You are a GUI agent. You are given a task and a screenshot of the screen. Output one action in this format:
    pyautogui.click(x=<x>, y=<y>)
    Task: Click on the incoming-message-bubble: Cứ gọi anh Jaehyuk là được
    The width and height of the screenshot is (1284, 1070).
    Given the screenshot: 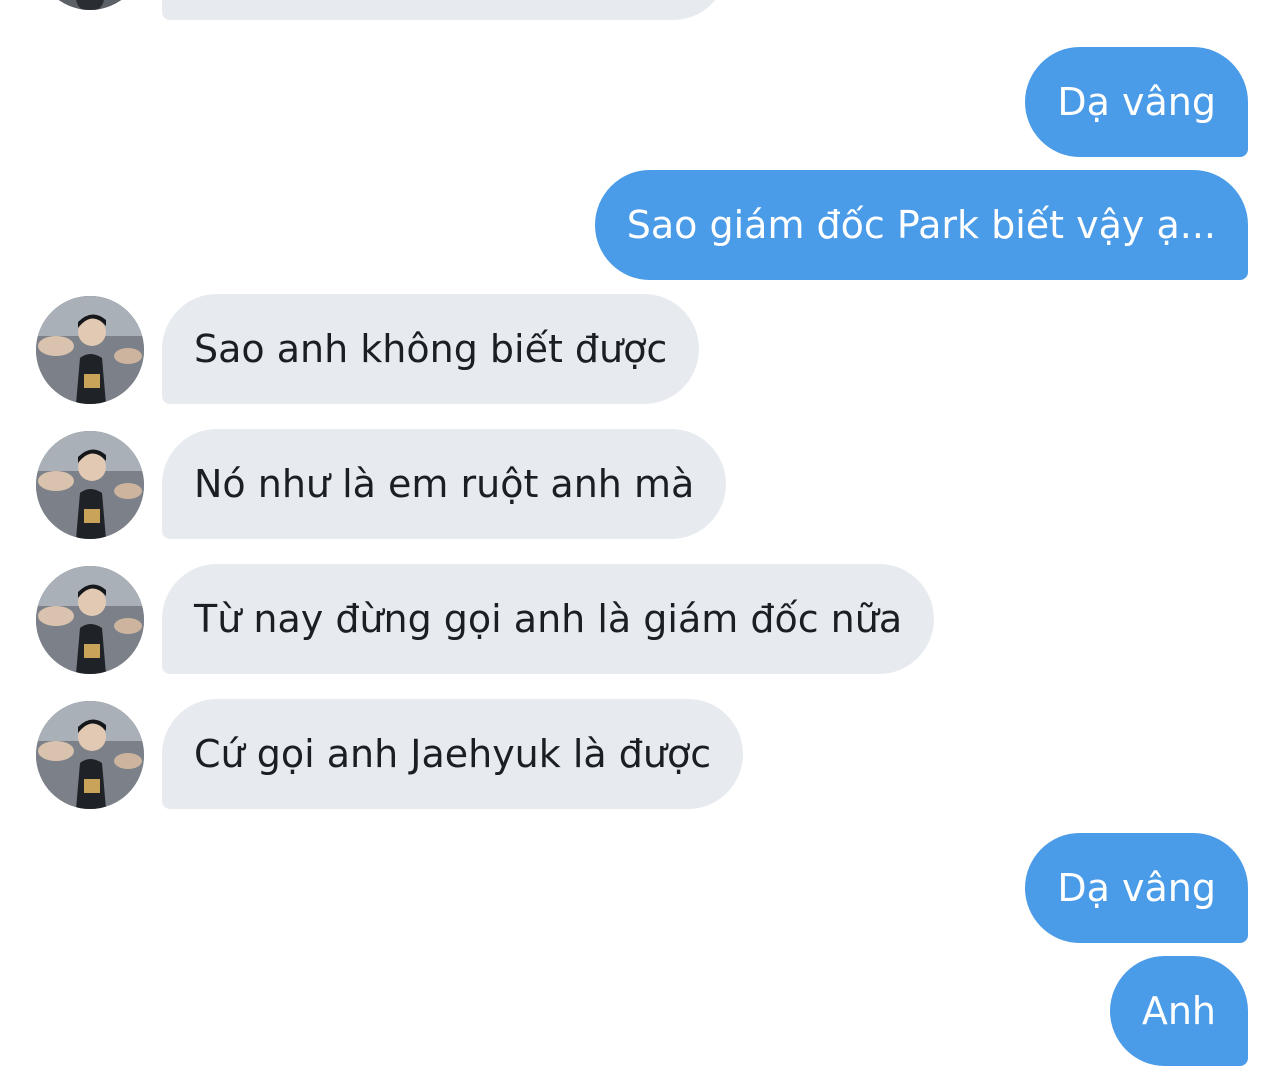 What is the action you would take?
    pyautogui.click(x=453, y=754)
    